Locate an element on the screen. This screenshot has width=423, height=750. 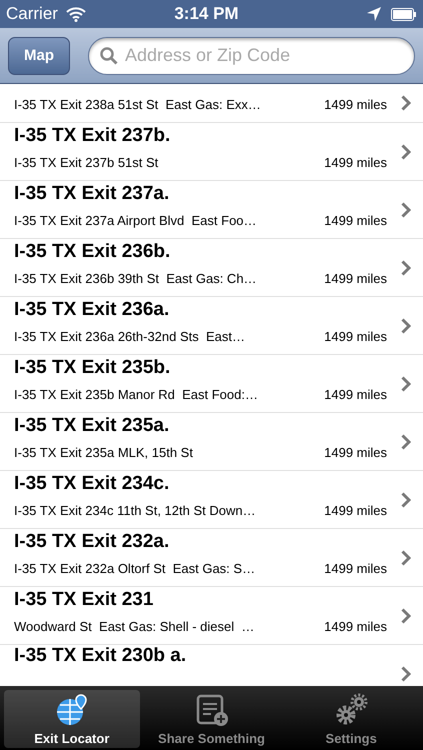
exit-list-row: I-35 TX Exit 237b. I-35 TX Exit 237b 51st St 1499 miles is located at coordinates (211, 152).